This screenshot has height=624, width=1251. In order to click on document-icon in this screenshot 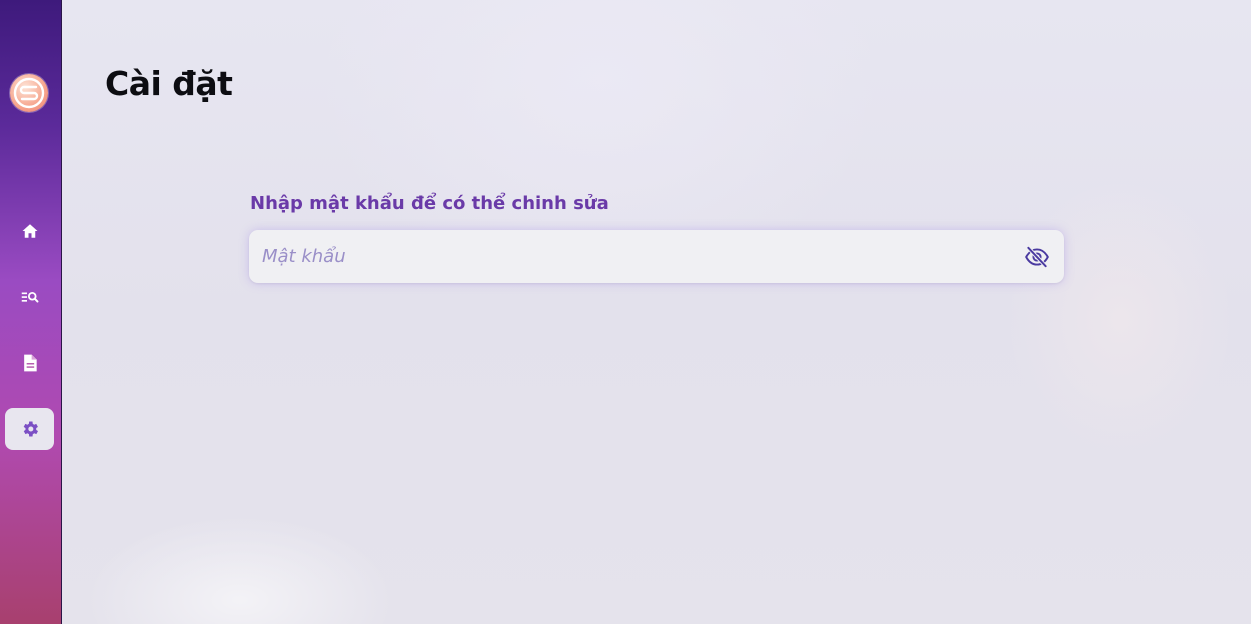, I will do `click(30, 363)`.